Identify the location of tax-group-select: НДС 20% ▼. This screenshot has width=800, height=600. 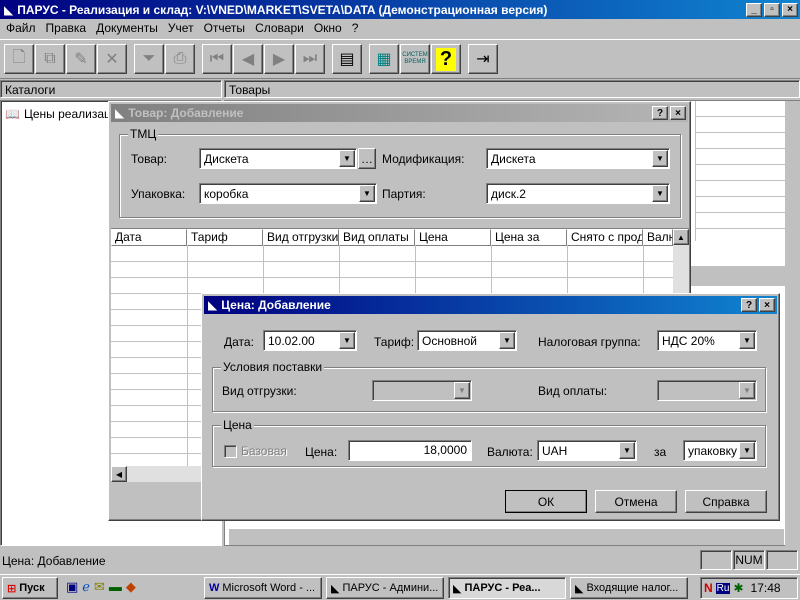
(707, 340).